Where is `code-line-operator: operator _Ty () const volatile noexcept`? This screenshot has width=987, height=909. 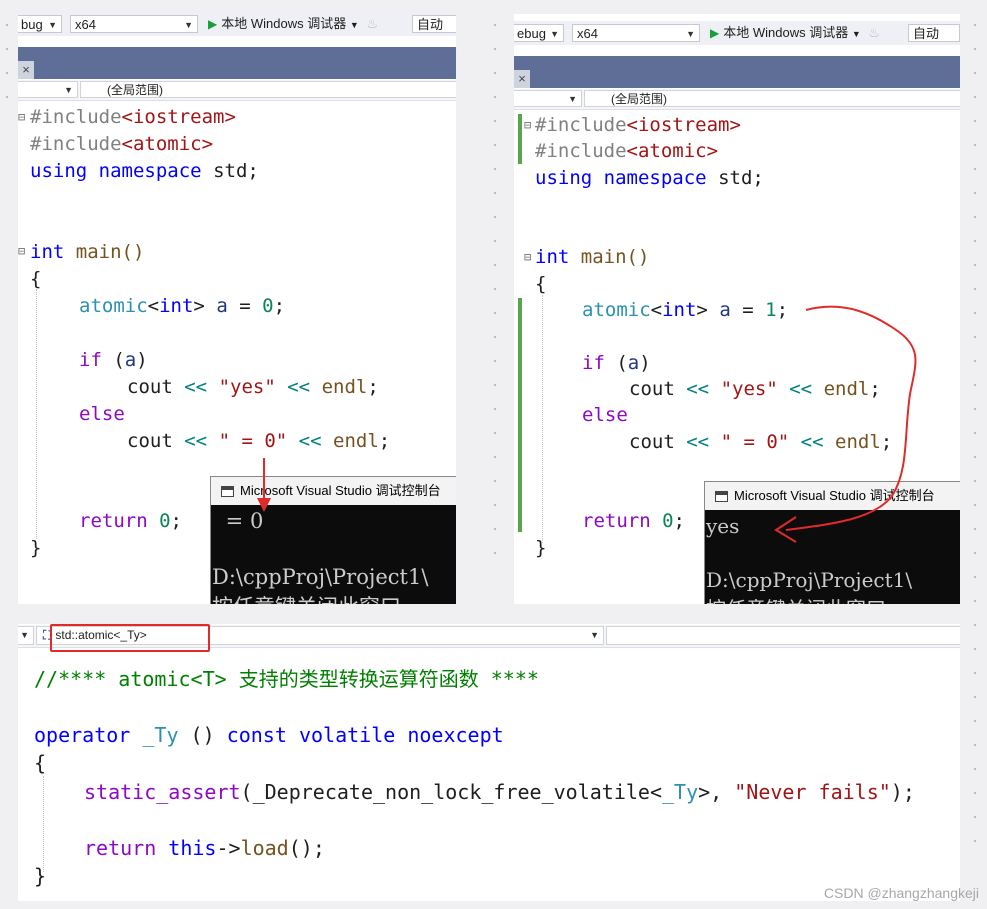 code-line-operator: operator _Ty () const volatile noexcept is located at coordinates (269, 735).